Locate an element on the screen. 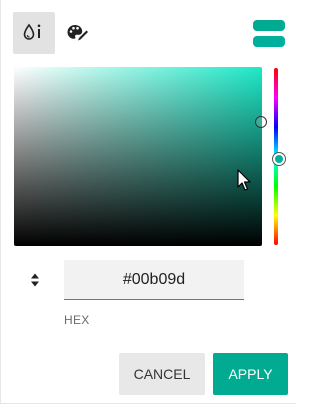  color-mode-drop-icon is located at coordinates (32, 31).